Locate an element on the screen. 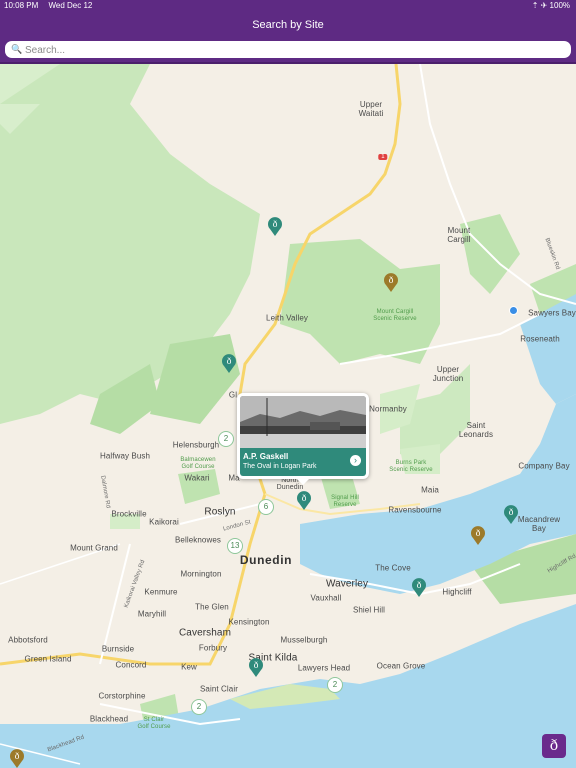 The image size is (576, 768). park-signal-hill: Signal Hill Reserve is located at coordinates (345, 501).